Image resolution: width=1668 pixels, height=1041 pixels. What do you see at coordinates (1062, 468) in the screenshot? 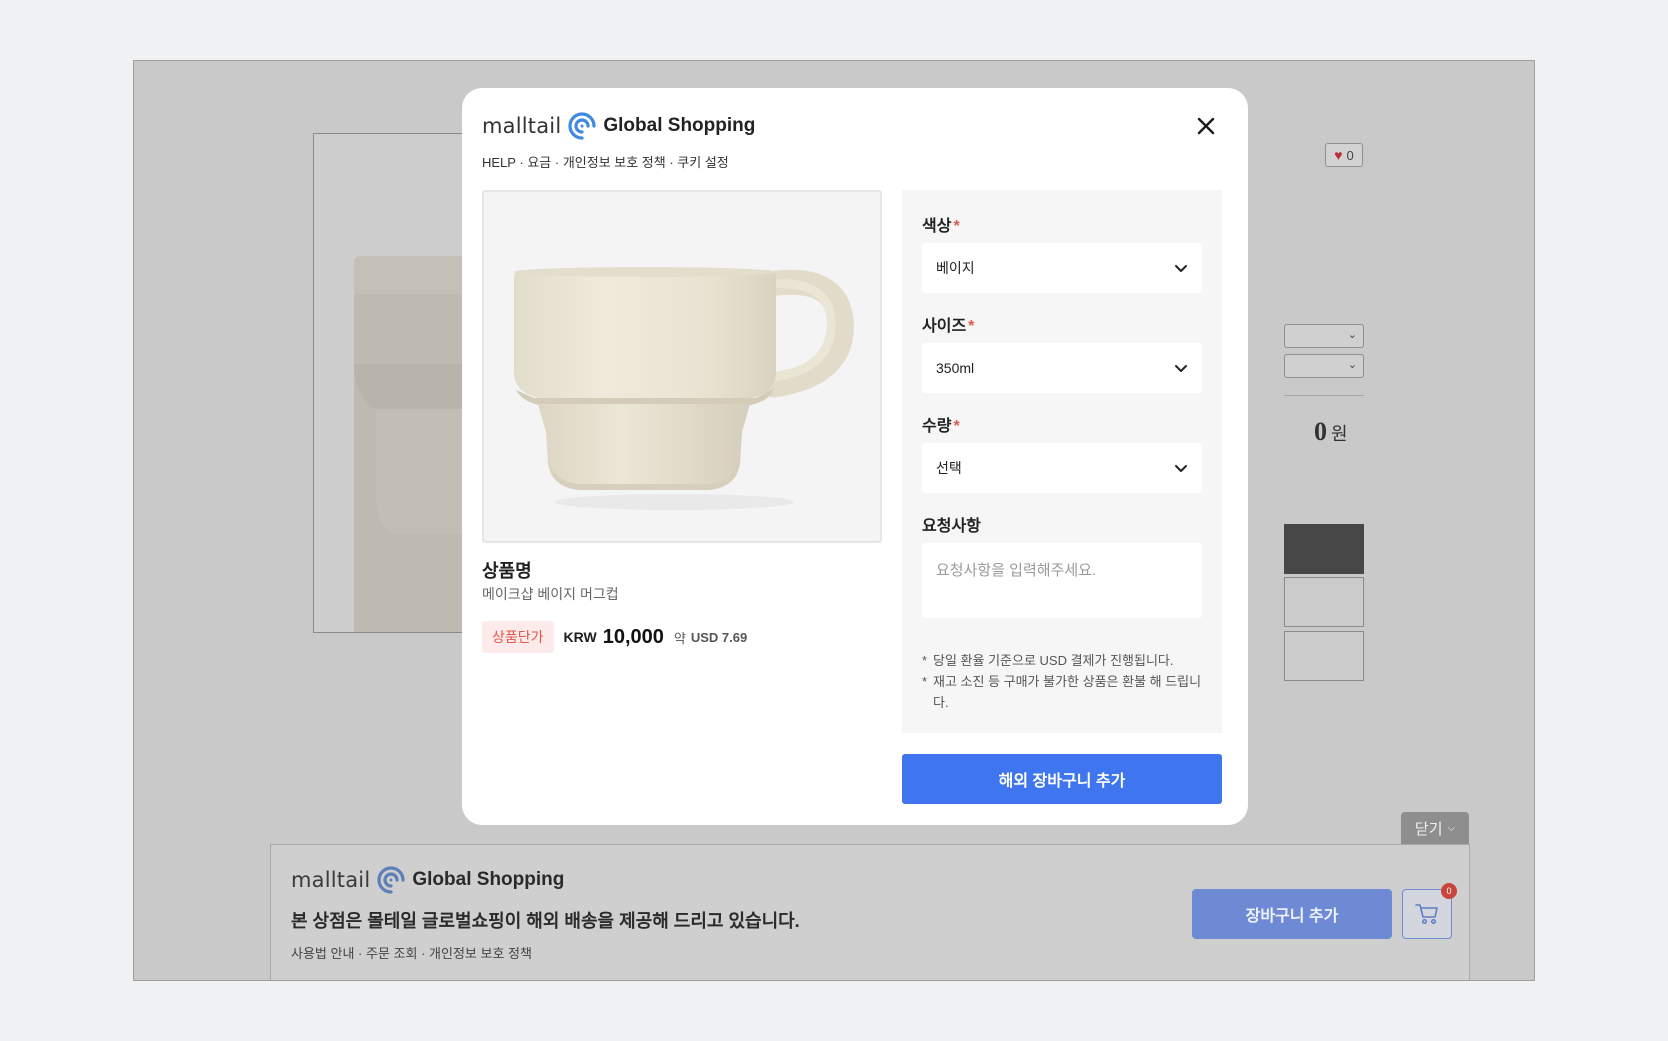
I see `quantity-select: 선택` at bounding box center [1062, 468].